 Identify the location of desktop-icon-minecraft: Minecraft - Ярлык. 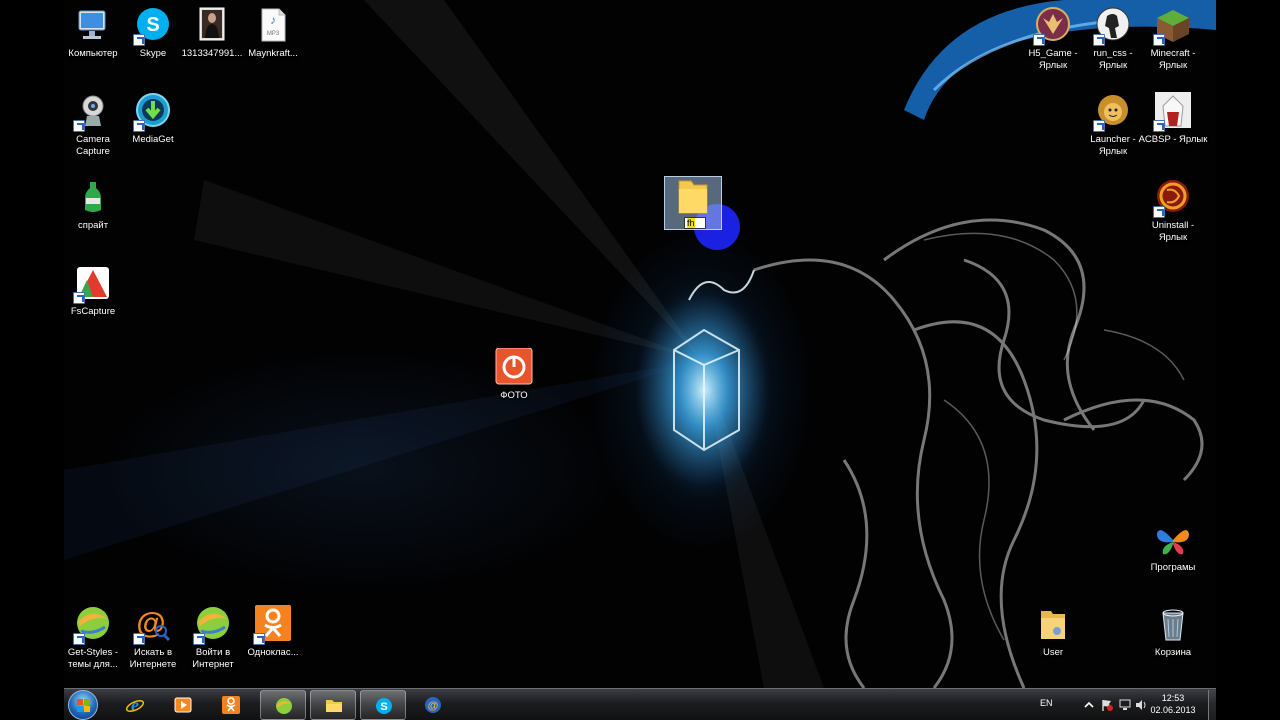
(1173, 39).